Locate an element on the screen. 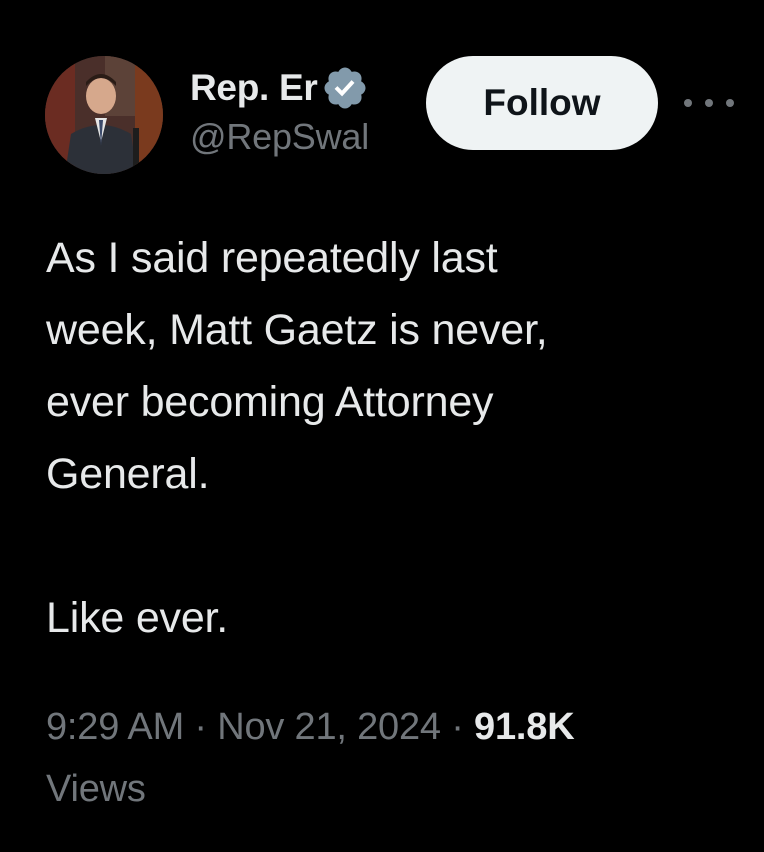  meta-line: 9:29 AM · Nov 21, 2024 · 91.8K is located at coordinates (391, 727).